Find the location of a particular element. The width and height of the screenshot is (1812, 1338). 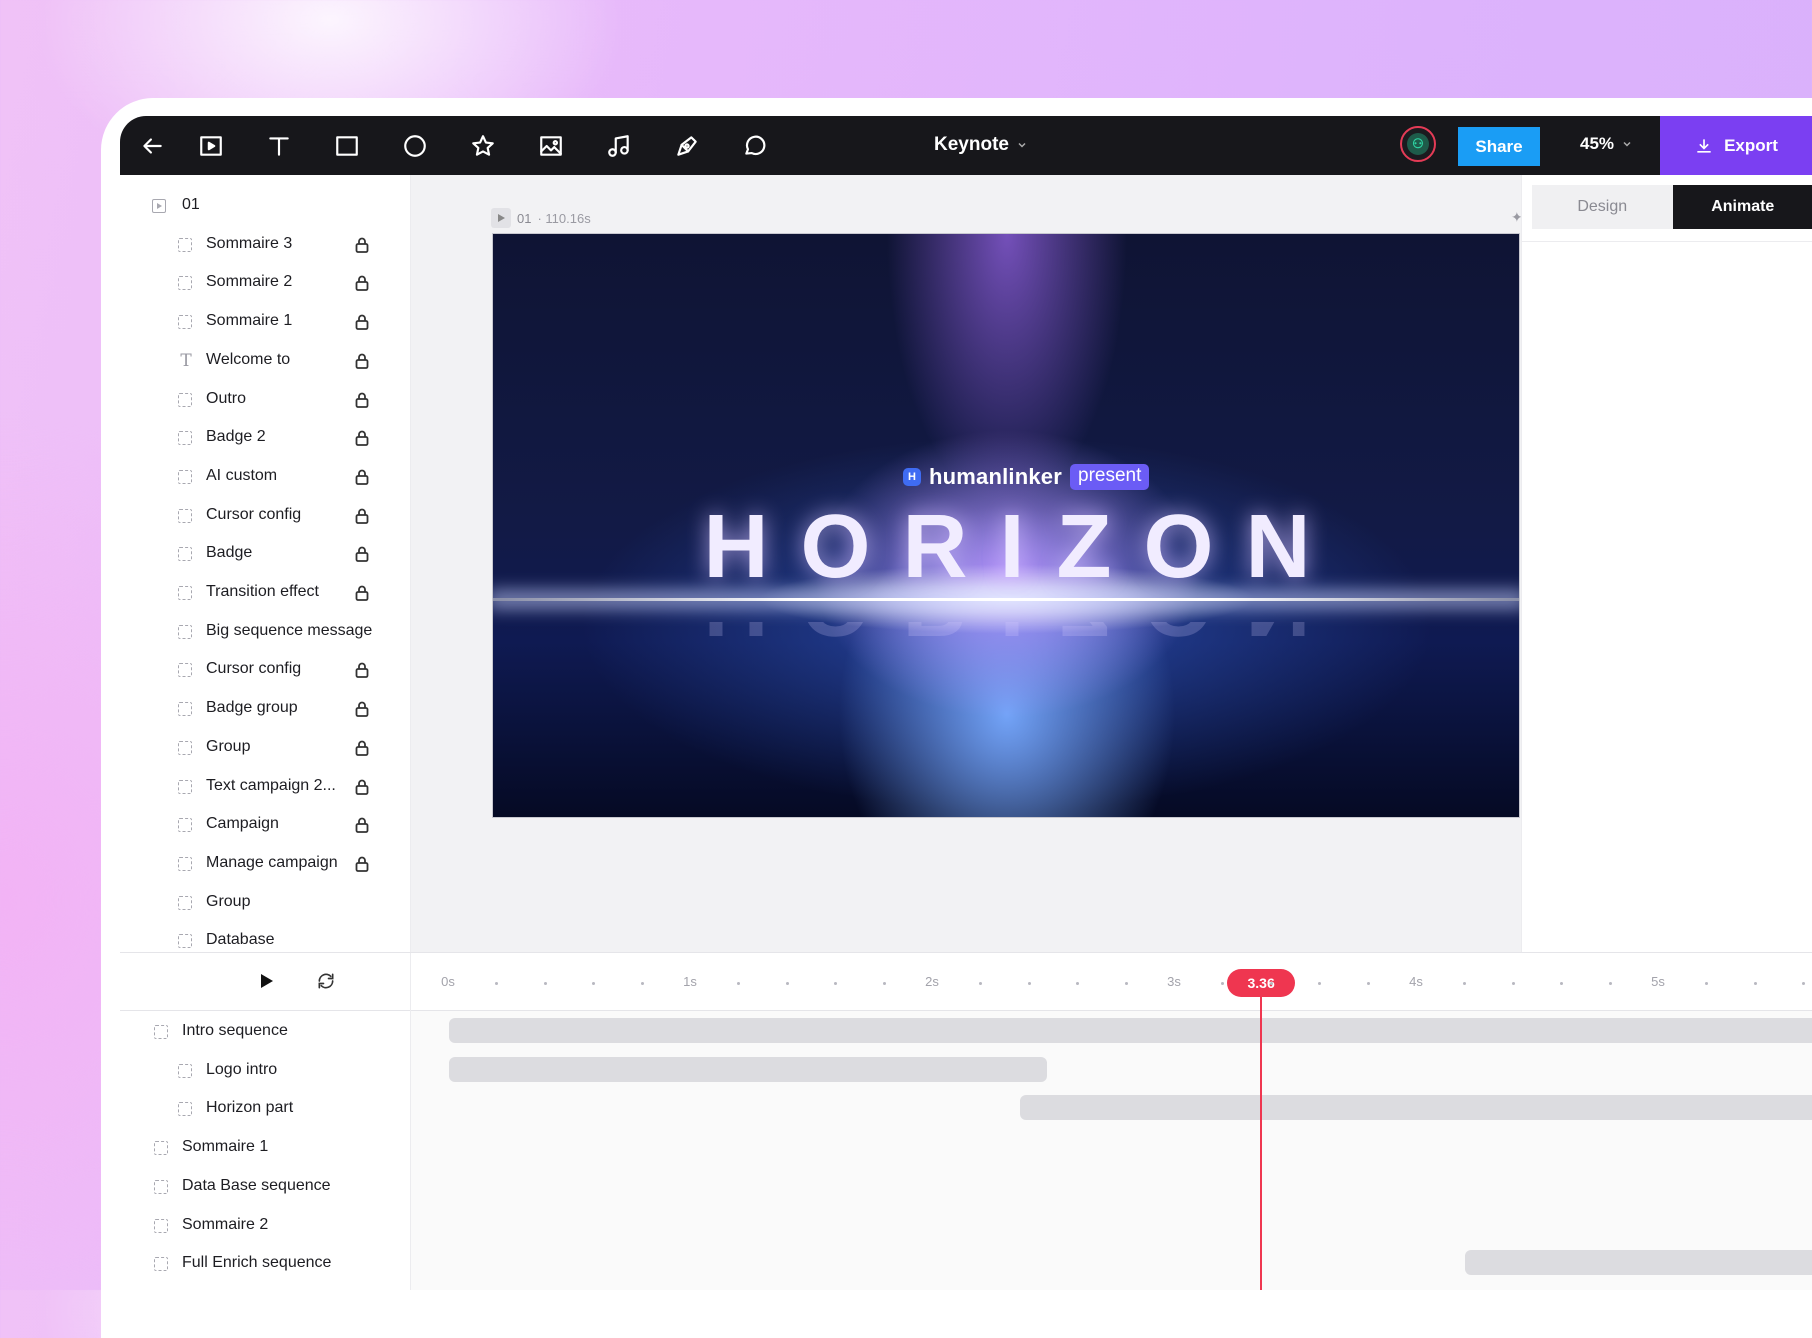

ellipse-tool-icon is located at coordinates (415, 146).